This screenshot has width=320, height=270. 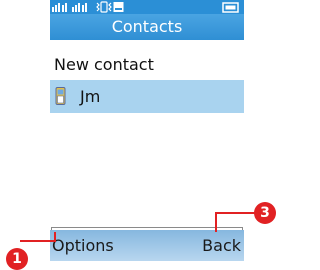 I want to click on signal-1-icon, so click(x=59, y=7).